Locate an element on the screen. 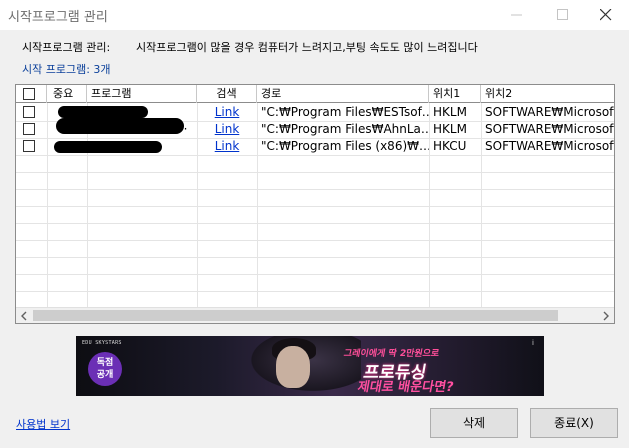 Image resolution: width=629 pixels, height=448 pixels. banner-badge-text: 독점 공개 is located at coordinates (105, 369).